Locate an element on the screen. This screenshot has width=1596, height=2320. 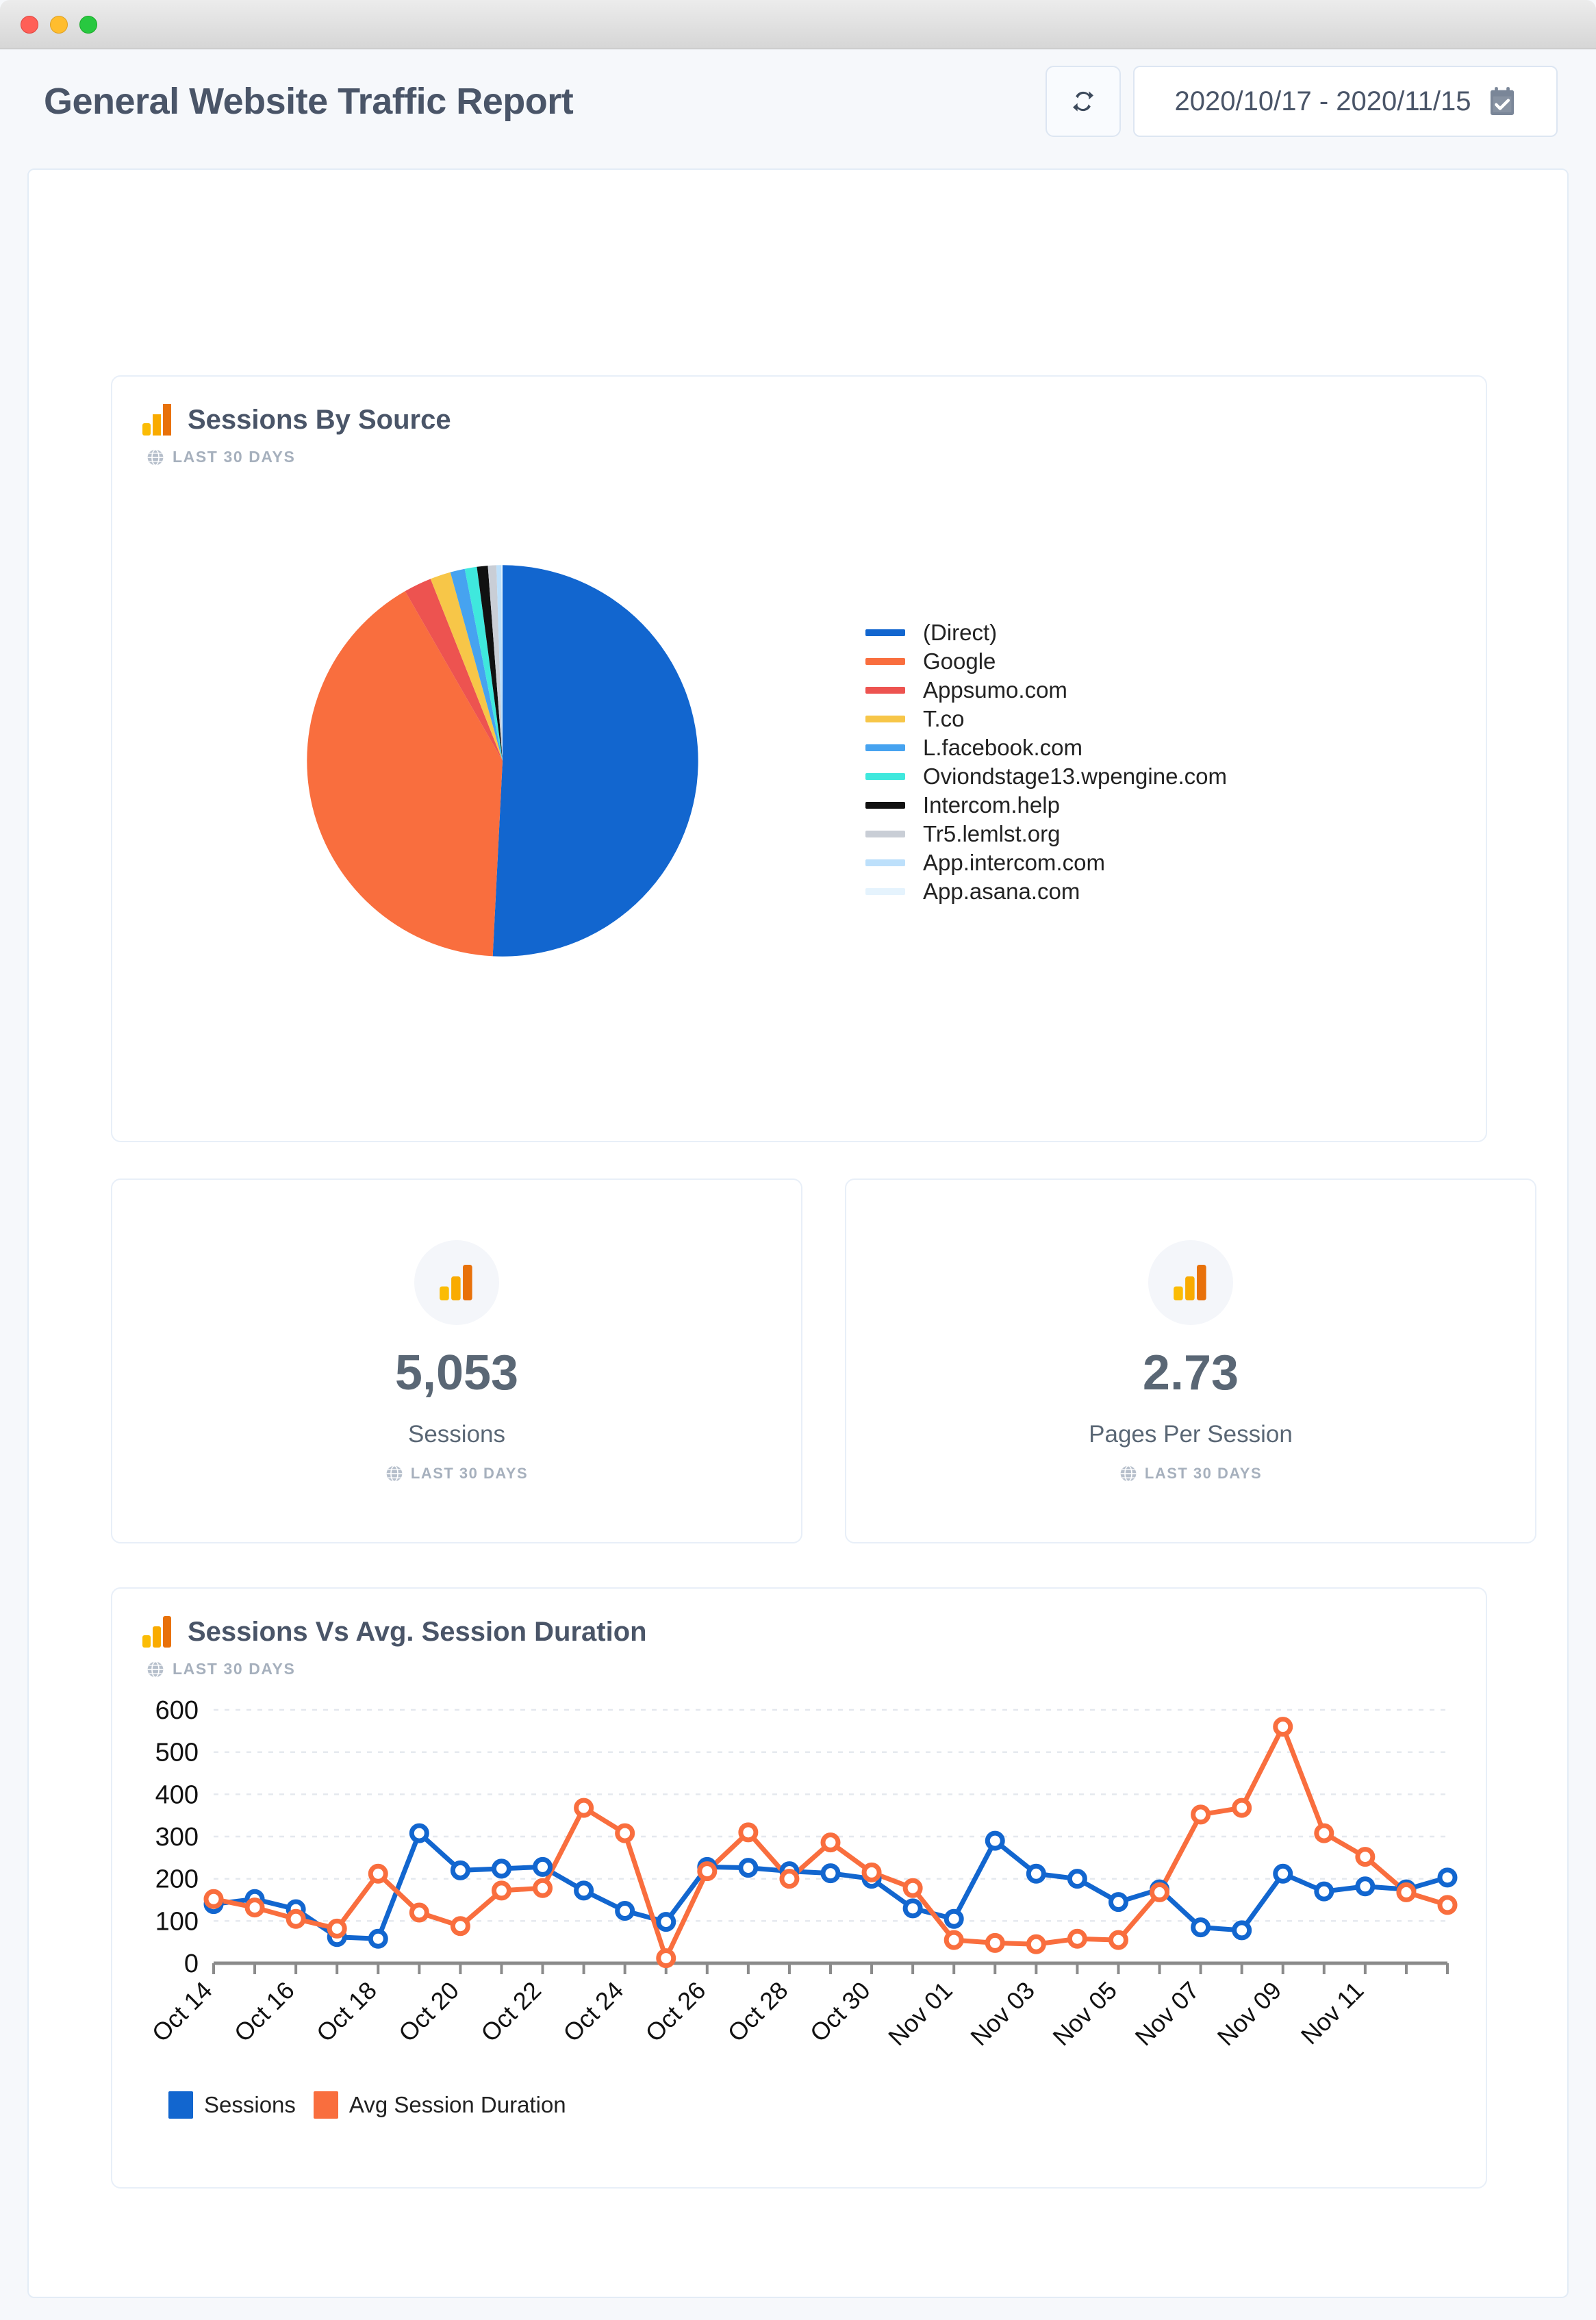
line-legend-item: Sessions is located at coordinates (232, 2105).